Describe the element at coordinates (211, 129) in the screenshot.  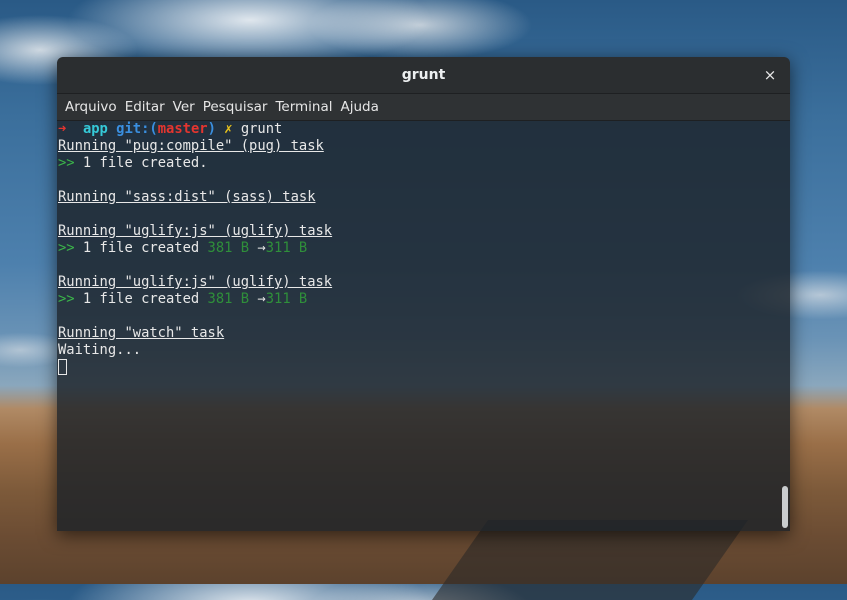
I see `prompt-git-close: )` at that location.